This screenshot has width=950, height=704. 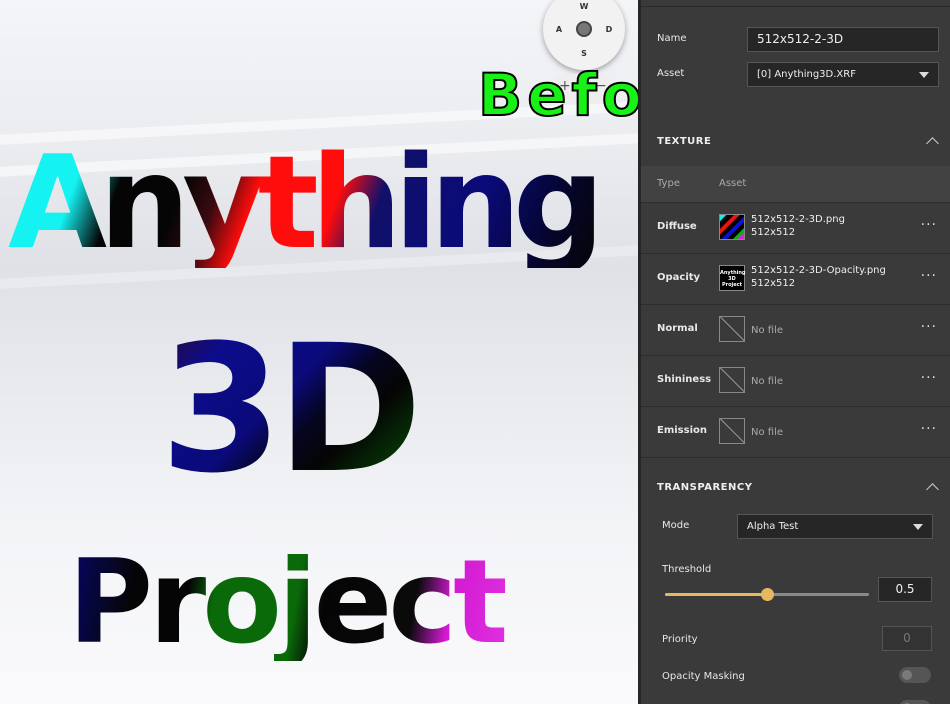 I want to click on mode-label: Mode, so click(x=676, y=525).